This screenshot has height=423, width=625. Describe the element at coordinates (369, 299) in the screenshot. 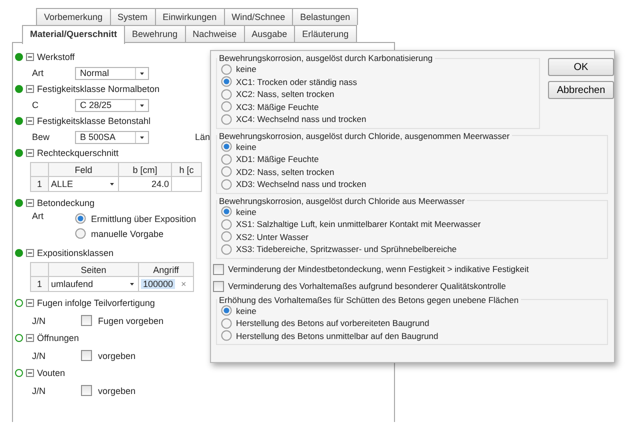

I see `group-title: Erhöhung des Vorhaltemaßes für Schütten des Betons gegen unebene Flächen` at that location.